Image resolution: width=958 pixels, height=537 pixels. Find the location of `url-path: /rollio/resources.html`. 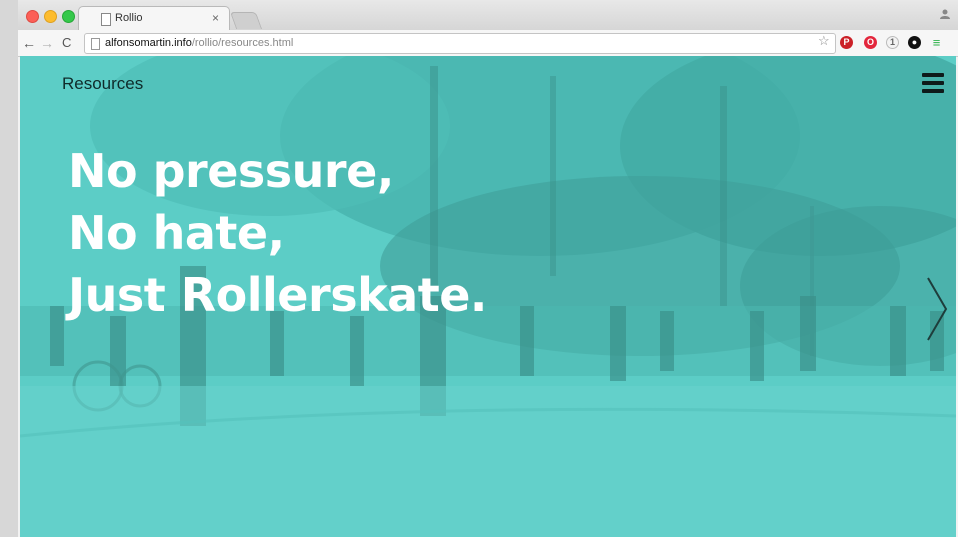

url-path: /rollio/resources.html is located at coordinates (242, 43).